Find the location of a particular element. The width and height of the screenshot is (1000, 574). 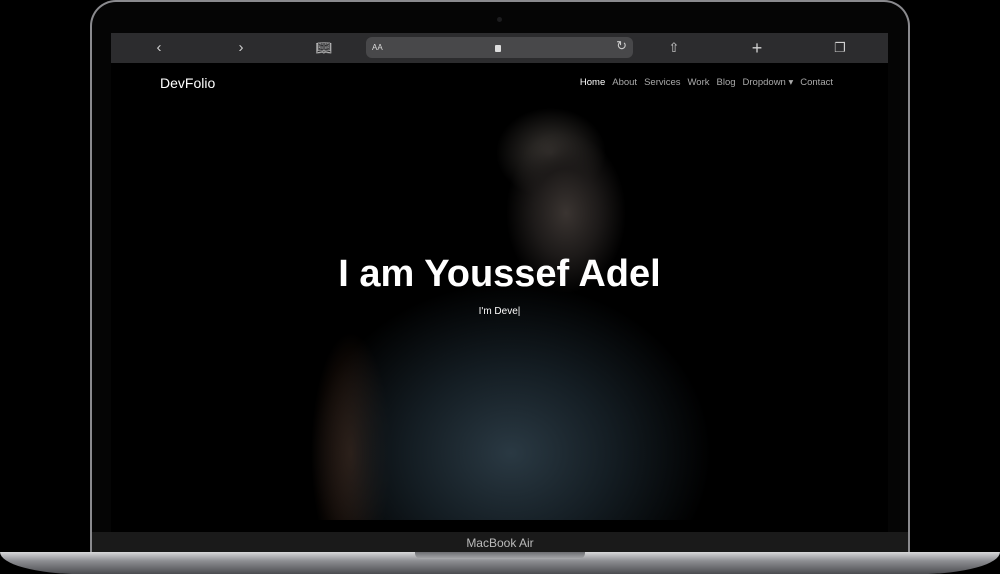

nav-about: About is located at coordinates (624, 82).